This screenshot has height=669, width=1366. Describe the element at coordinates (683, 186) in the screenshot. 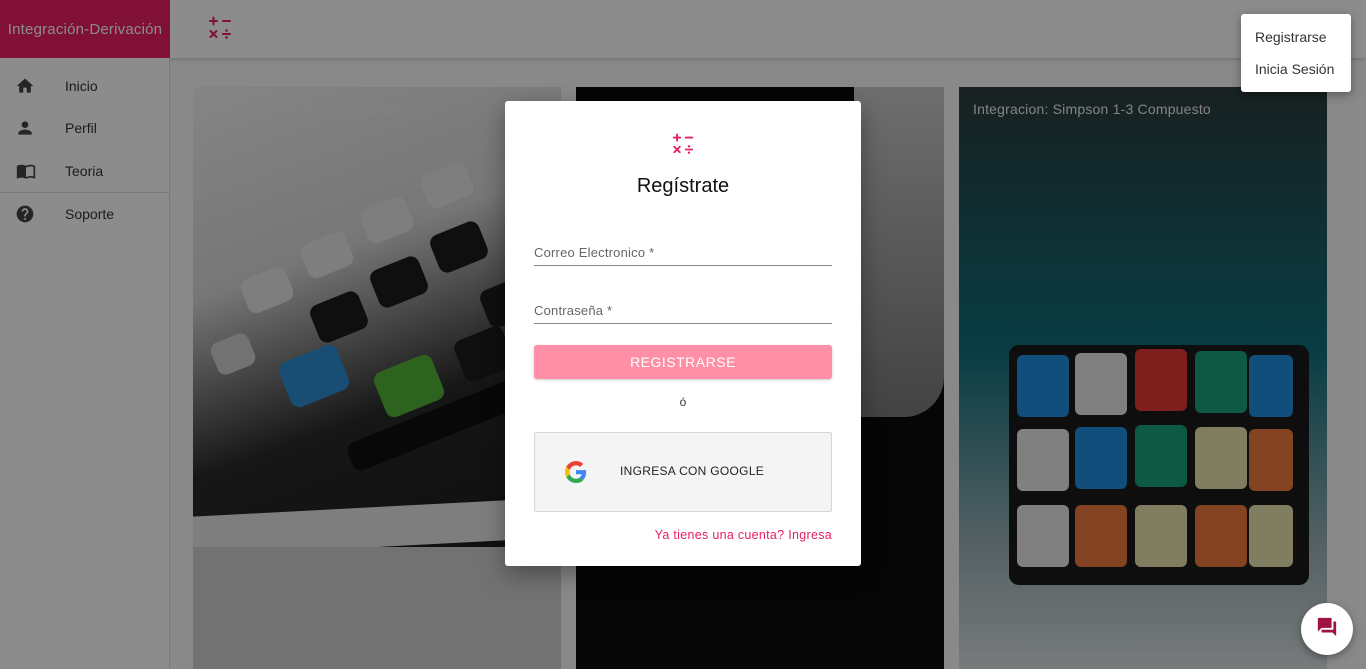

I see `dialog-title: Regístrate` at that location.